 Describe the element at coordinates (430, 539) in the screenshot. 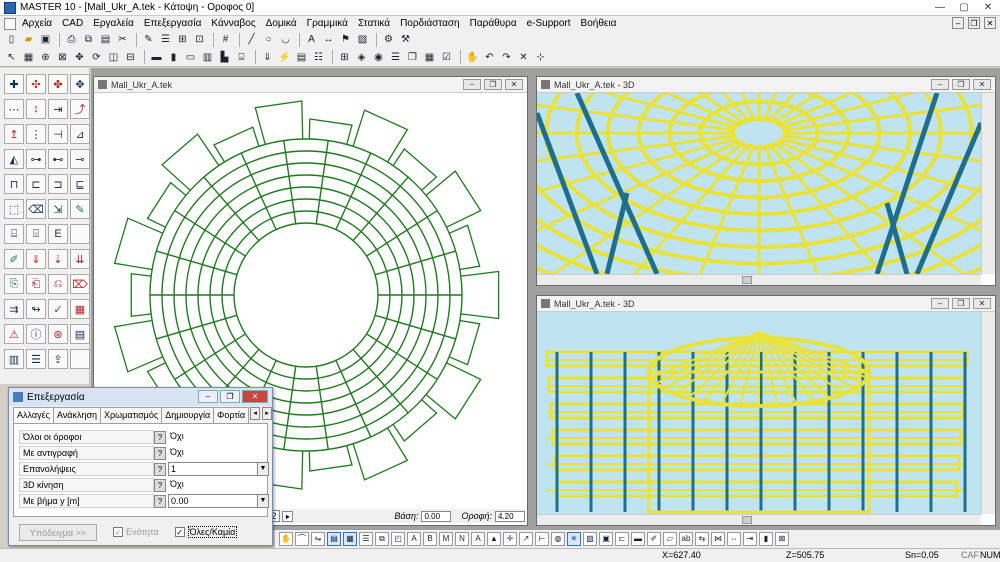

I see `letter-b-icon: B` at that location.